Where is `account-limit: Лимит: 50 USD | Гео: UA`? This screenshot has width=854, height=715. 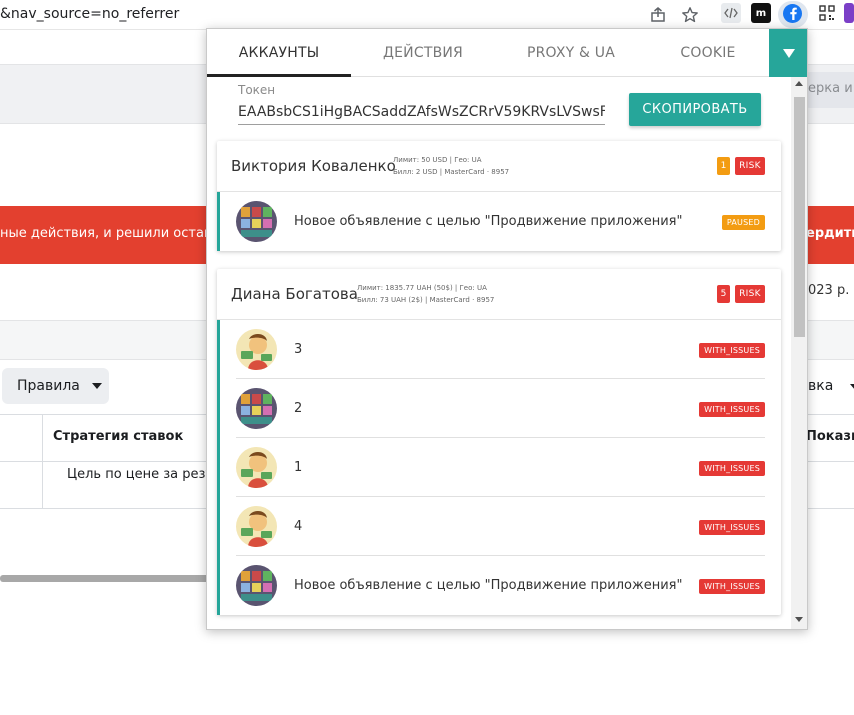
account-limit: Лимит: 50 USD | Гео: UA is located at coordinates (437, 160).